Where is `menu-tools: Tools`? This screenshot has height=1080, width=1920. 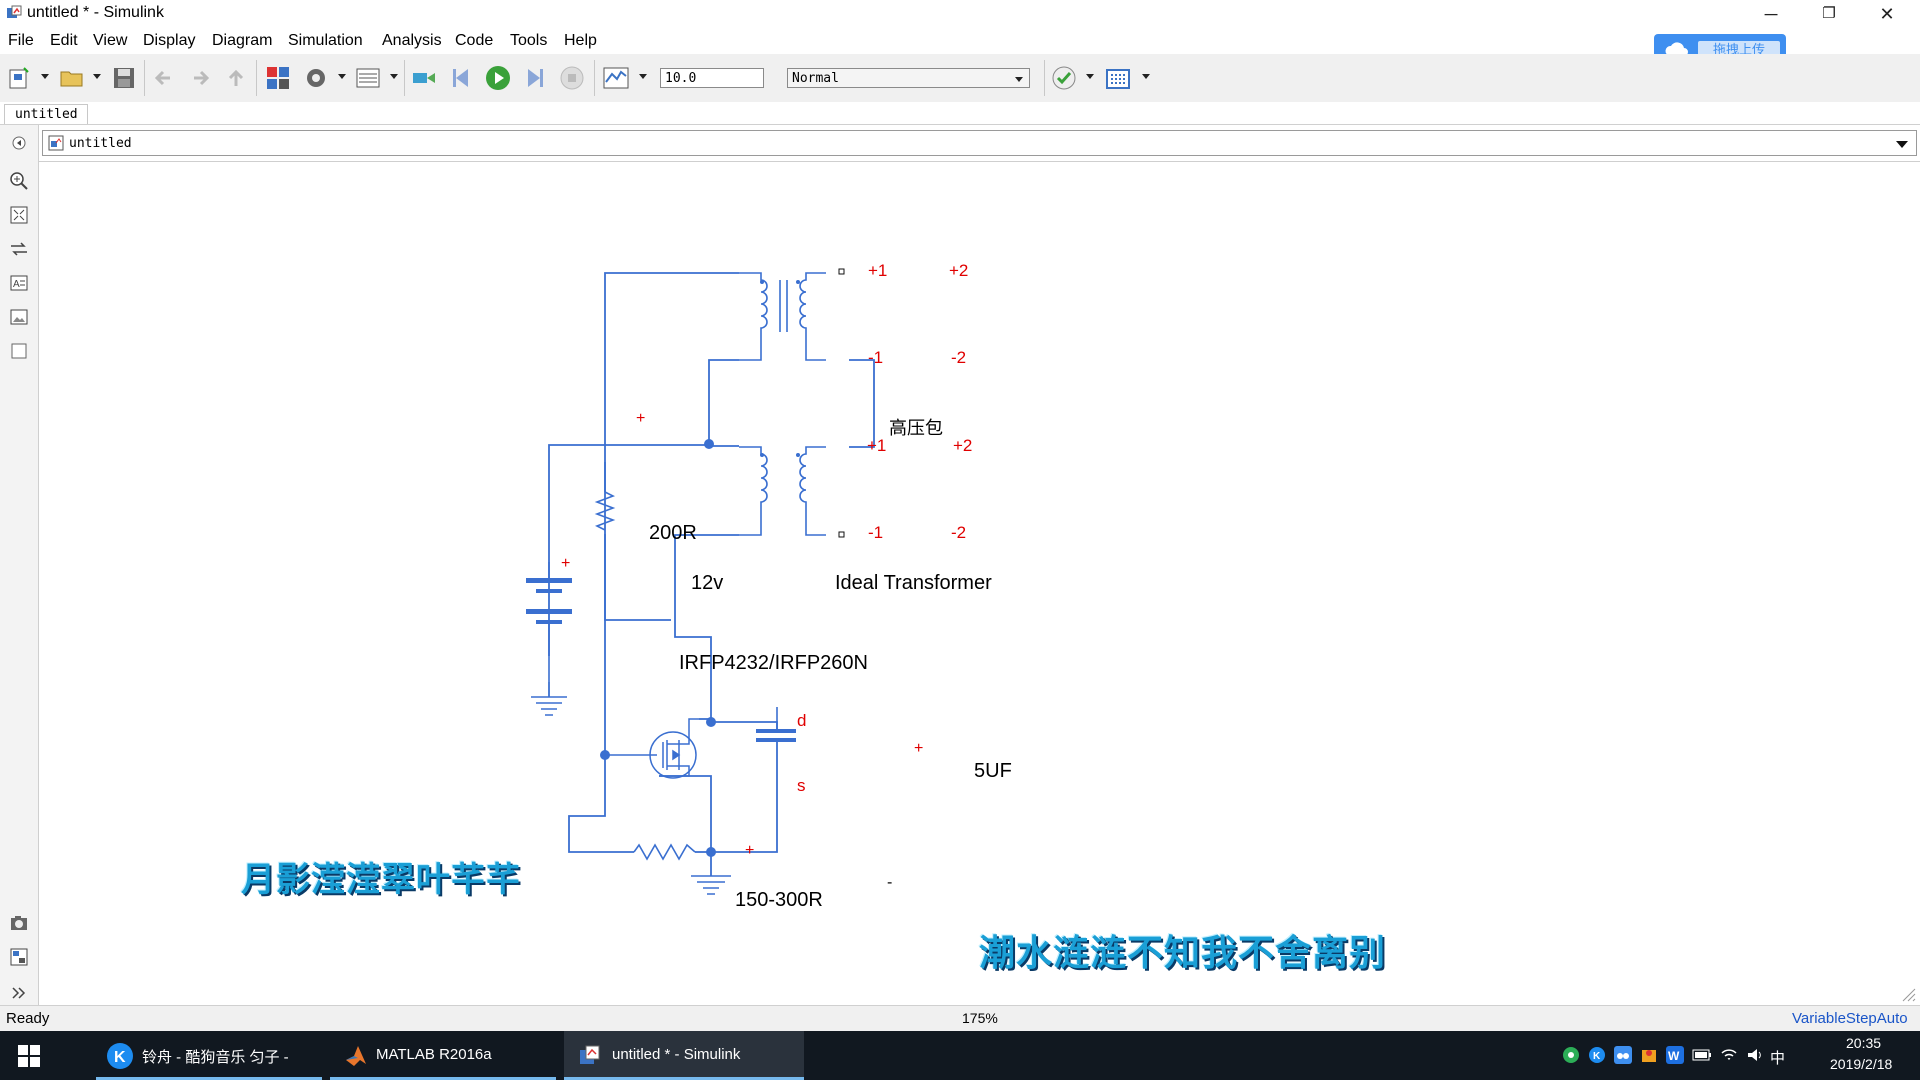
menu-tools: Tools is located at coordinates (528, 41).